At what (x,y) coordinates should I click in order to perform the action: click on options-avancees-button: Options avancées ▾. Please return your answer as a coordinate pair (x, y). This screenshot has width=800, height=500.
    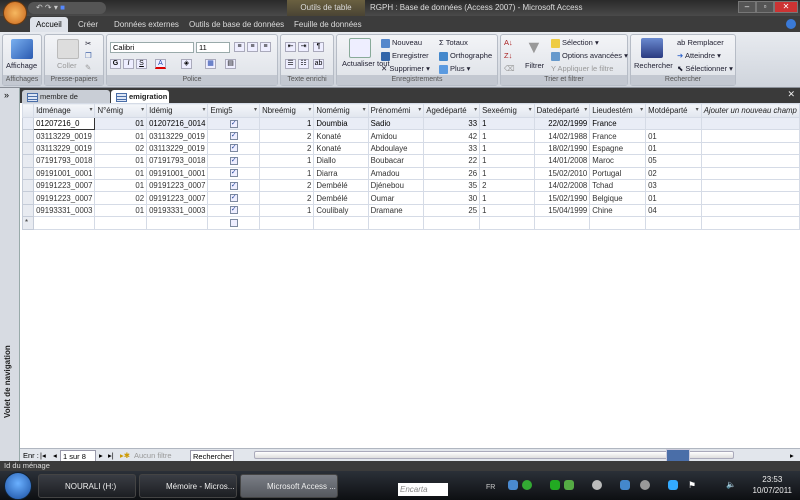
    Looking at the image, I should click on (589, 56).